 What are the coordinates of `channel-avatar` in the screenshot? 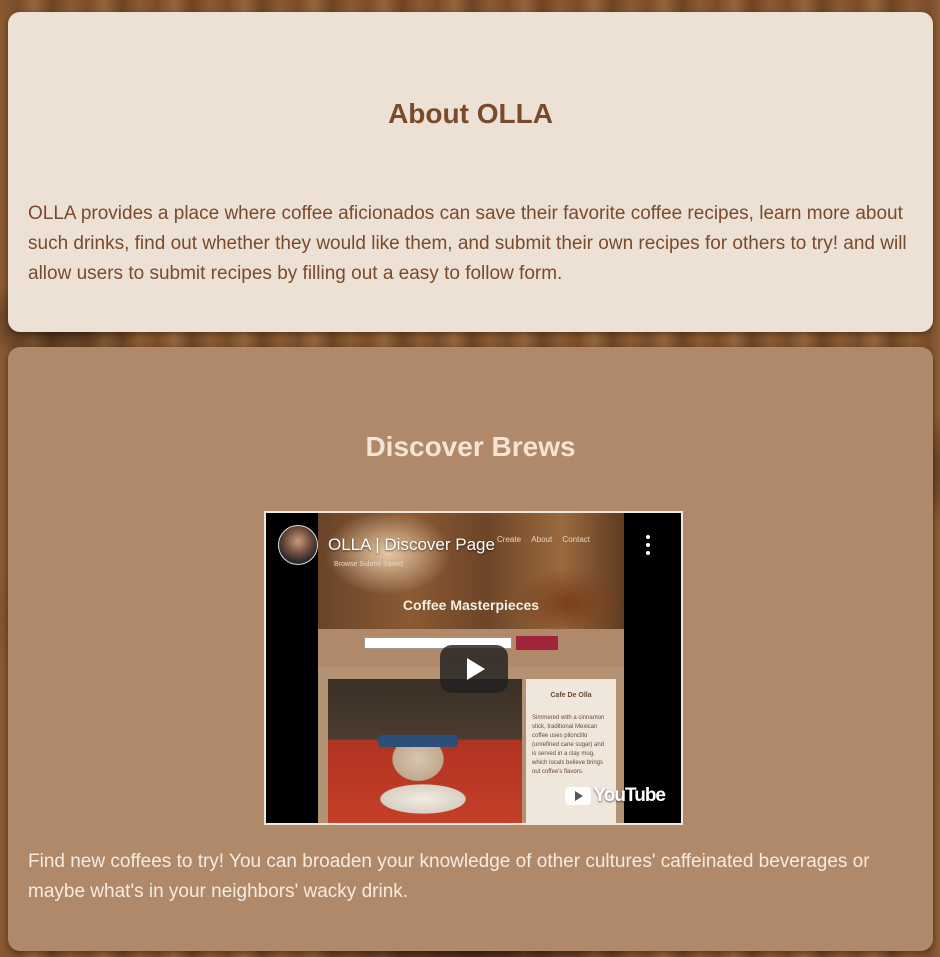 It's located at (298, 545).